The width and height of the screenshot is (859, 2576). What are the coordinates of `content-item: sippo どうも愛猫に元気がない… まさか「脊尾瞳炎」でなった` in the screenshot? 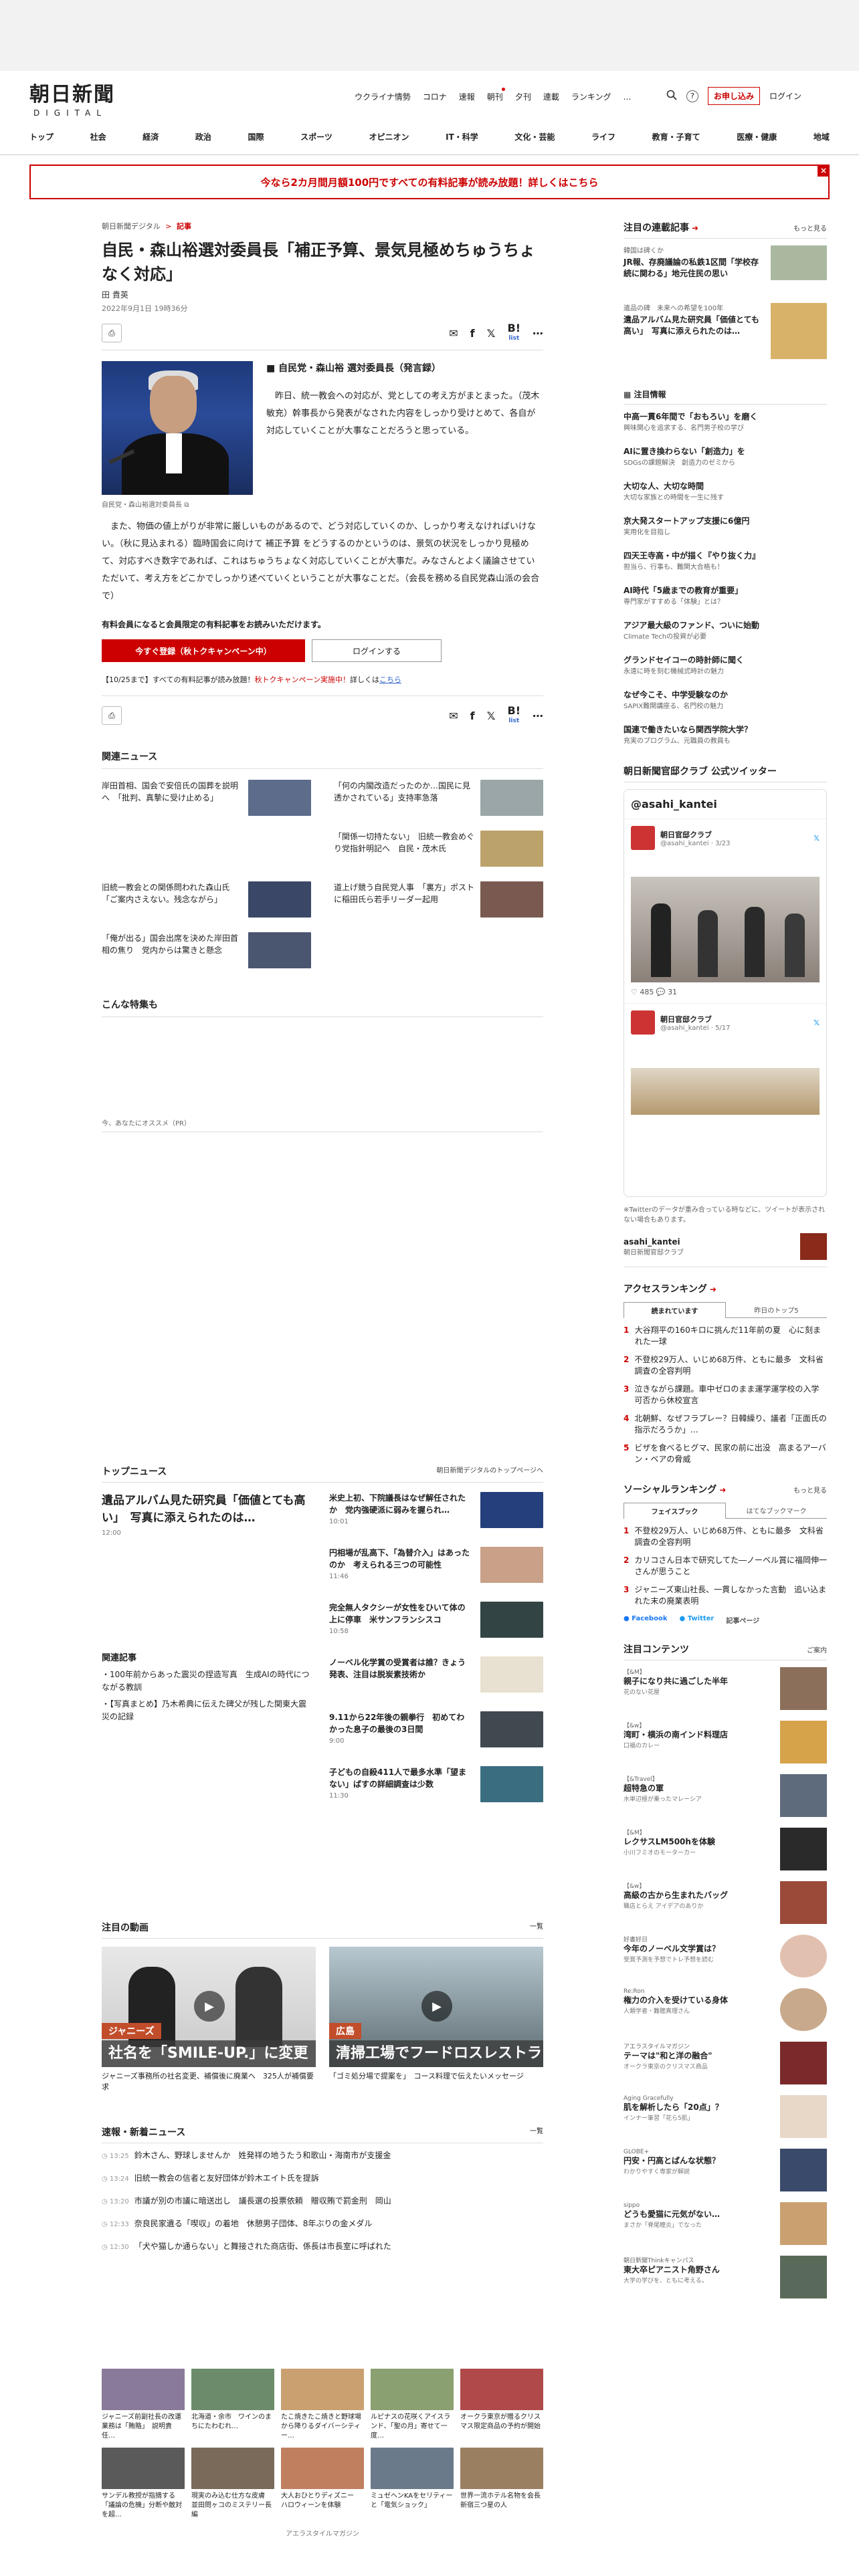 It's located at (725, 2229).